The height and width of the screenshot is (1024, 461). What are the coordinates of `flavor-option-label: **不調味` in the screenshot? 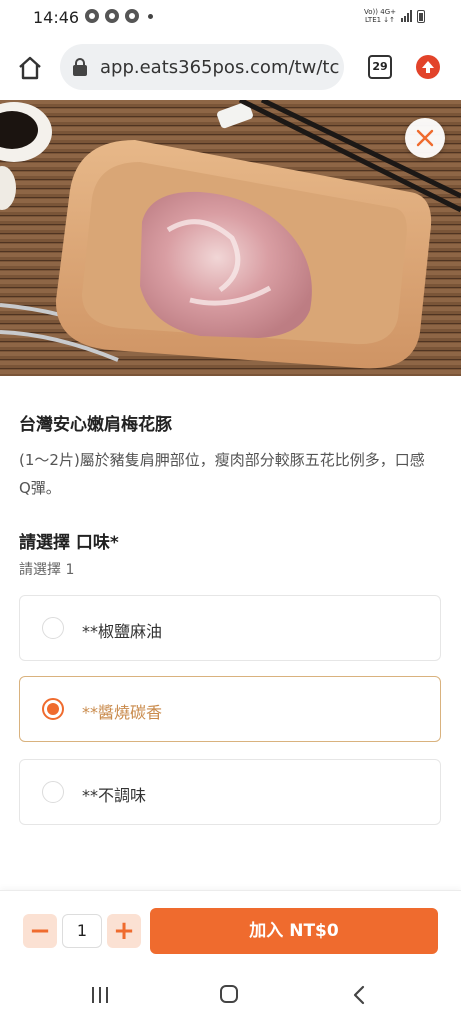 It's located at (114, 795).